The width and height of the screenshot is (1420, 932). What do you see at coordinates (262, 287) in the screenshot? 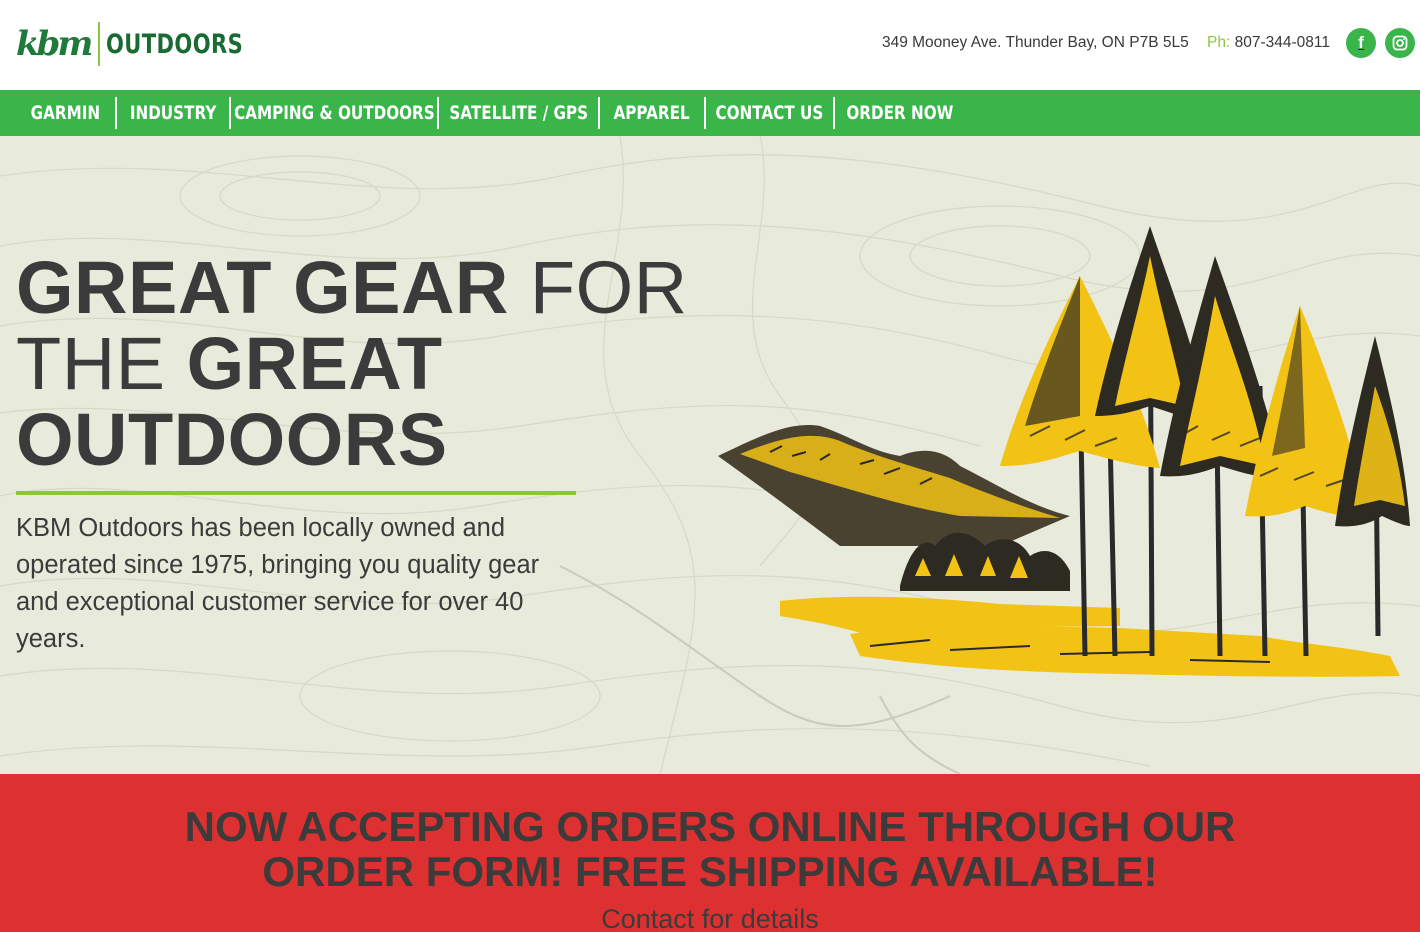
I see `hero-title-bold-1: GREAT GEAR` at bounding box center [262, 287].